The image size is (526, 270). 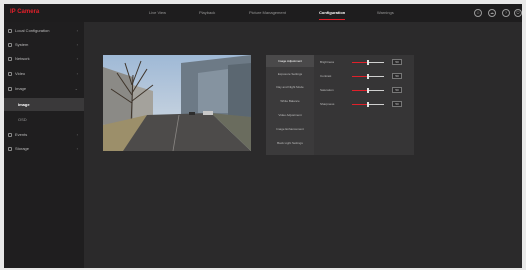 I want to click on sharpness-slider, so click(x=368, y=104).